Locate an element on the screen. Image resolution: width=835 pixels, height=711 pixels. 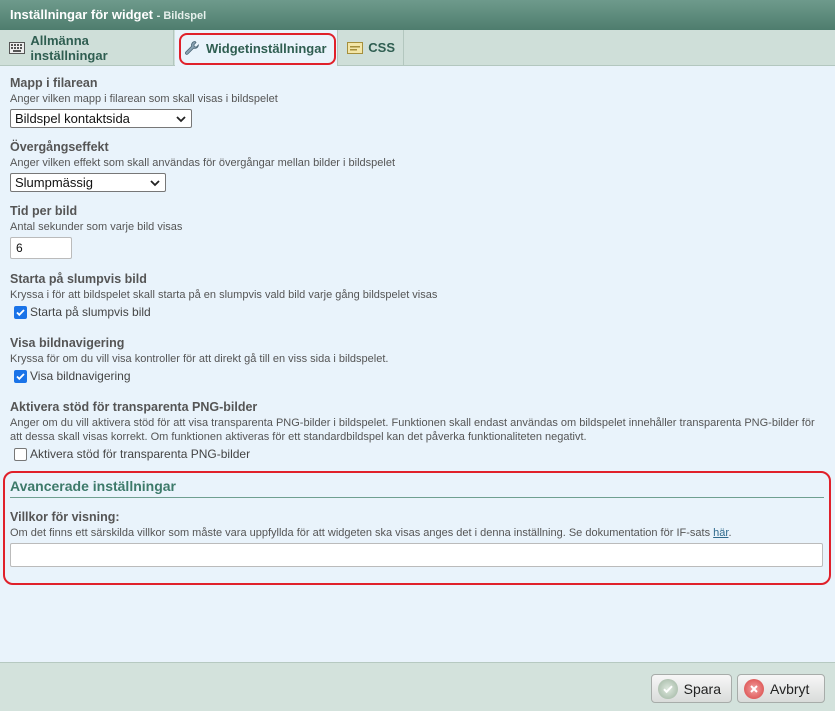
dialog-title: Inställningar för widget is located at coordinates (82, 14).